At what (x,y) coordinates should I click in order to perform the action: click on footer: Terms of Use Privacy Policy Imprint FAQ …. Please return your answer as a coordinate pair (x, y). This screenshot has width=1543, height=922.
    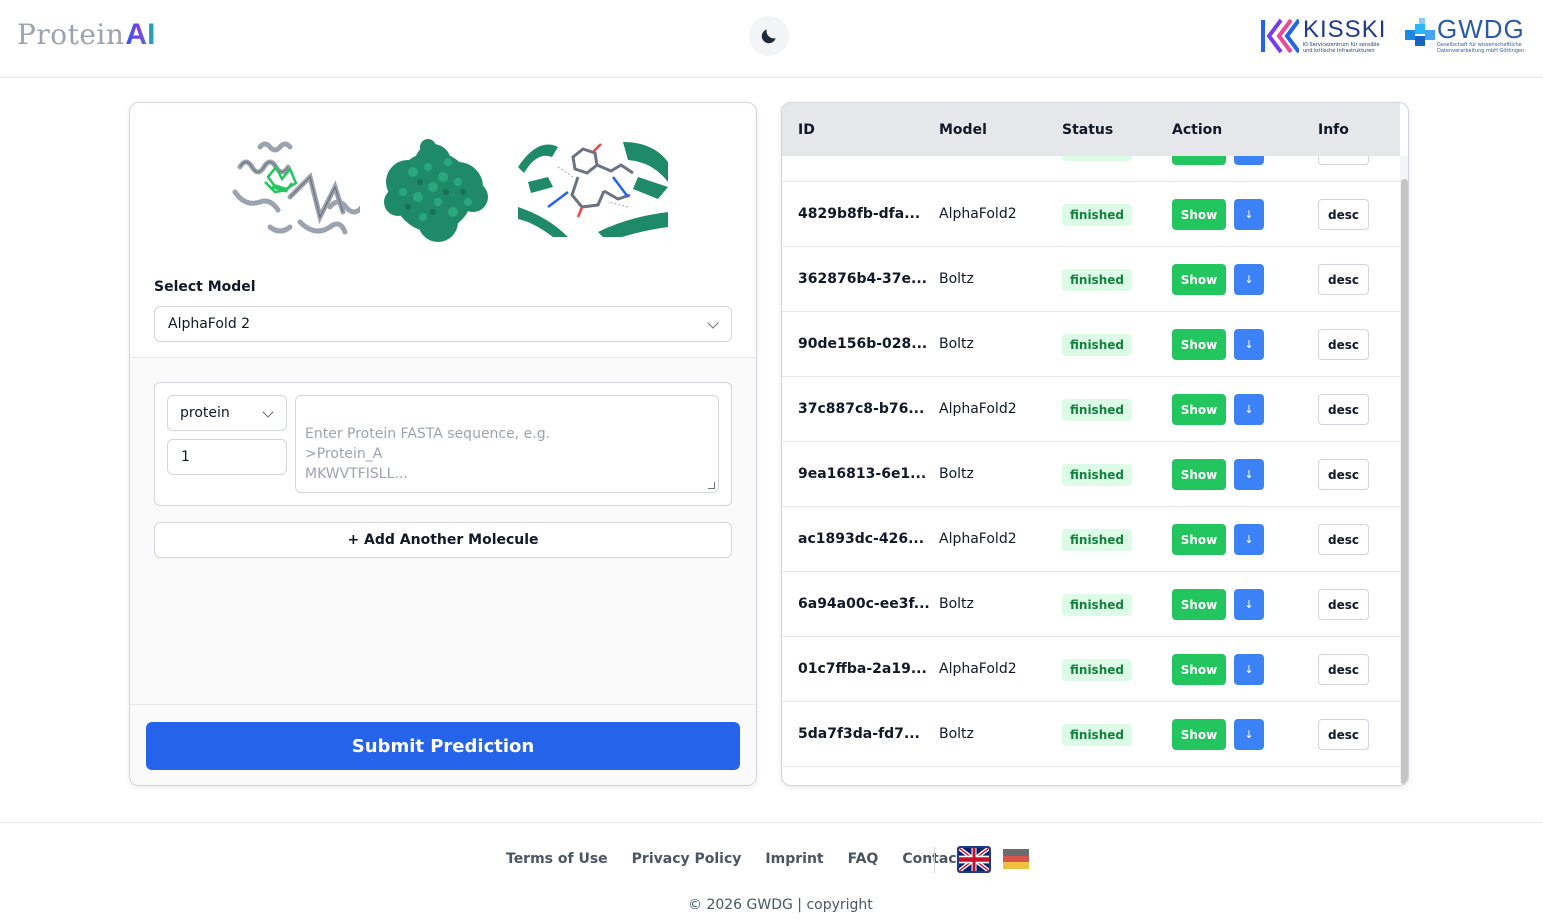
    Looking at the image, I should click on (771, 872).